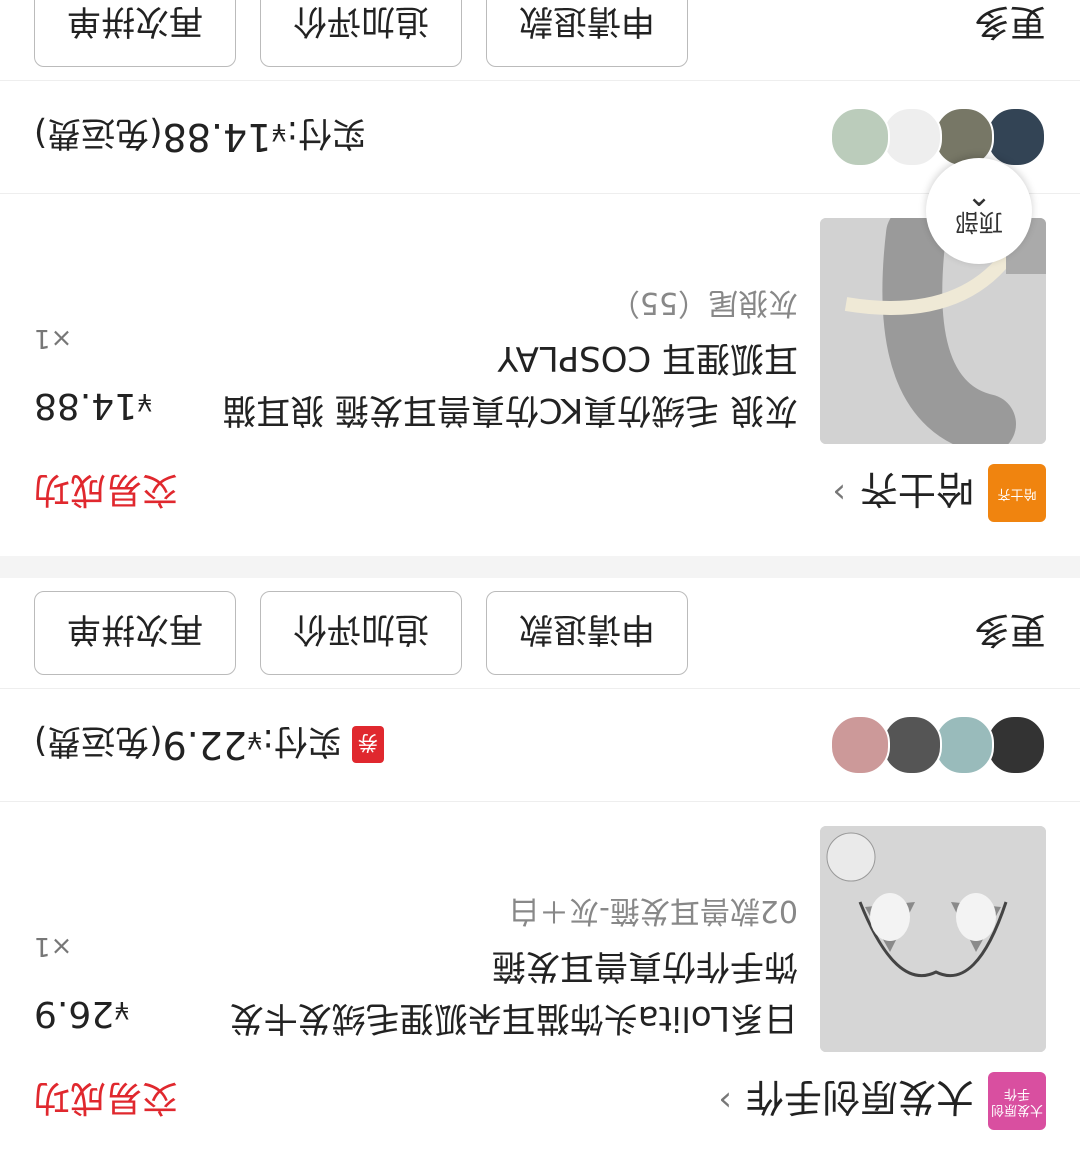 Image resolution: width=1080 pixels, height=1164 pixels. I want to click on item-price-block: ¥14.88 ×1, so click(93, 374).